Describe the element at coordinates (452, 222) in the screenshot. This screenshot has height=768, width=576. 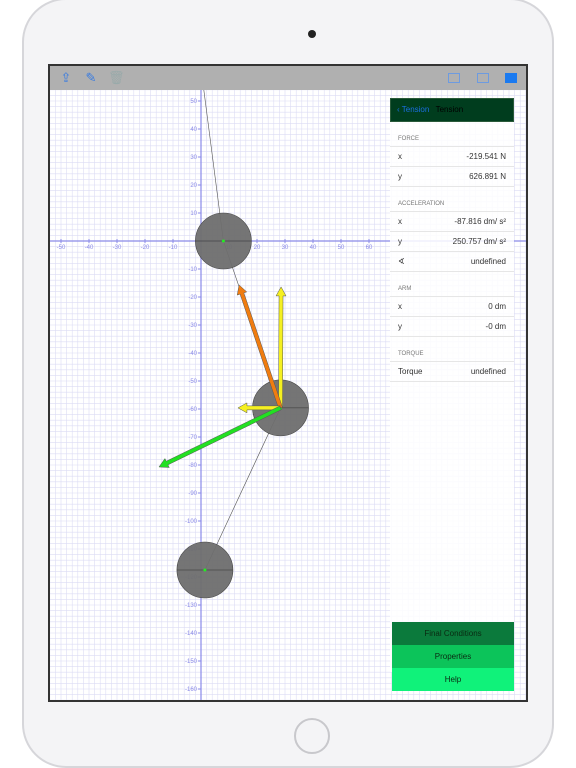
I see `property-row: x -87.816 dm/ s²` at that location.